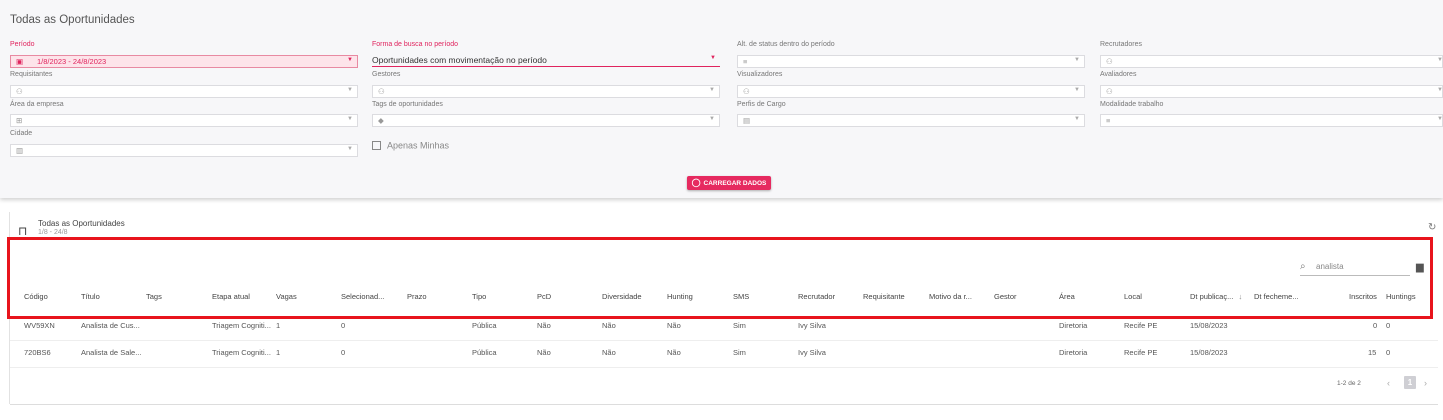 The width and height of the screenshot is (1443, 420). Describe the element at coordinates (747, 120) in the screenshot. I see `id-card-icon: ▤` at that location.